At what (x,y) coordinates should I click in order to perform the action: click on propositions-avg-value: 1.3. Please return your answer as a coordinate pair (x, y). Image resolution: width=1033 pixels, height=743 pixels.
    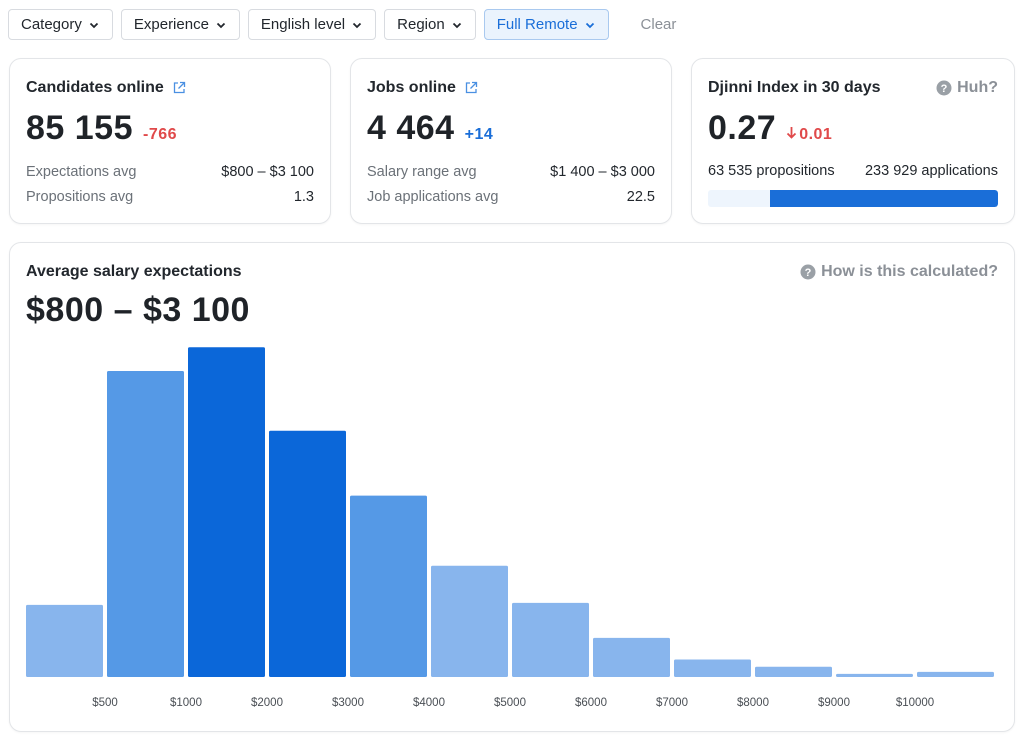
    Looking at the image, I should click on (303, 197).